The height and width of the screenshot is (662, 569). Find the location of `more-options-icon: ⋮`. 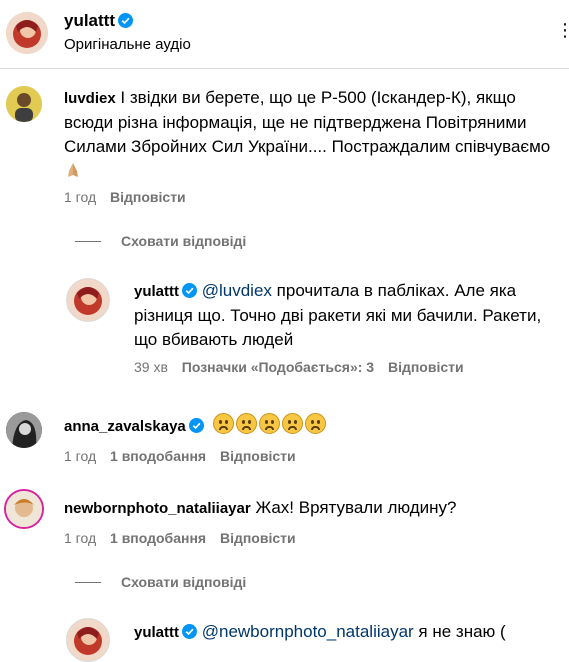

more-options-icon: ⋮ is located at coordinates (562, 30).